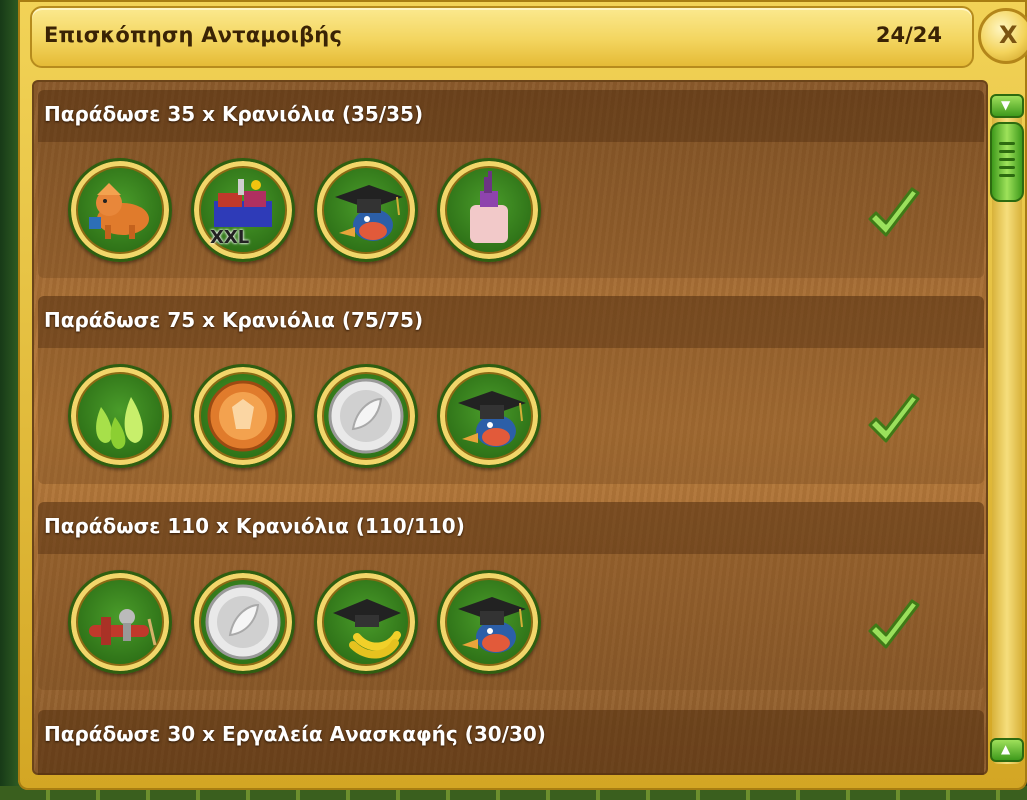 The height and width of the screenshot is (800, 1027). I want to click on reward-section: Παράδωσε 30 x Εργαλεία Ανασκαφής (30/30), so click(511, 742).